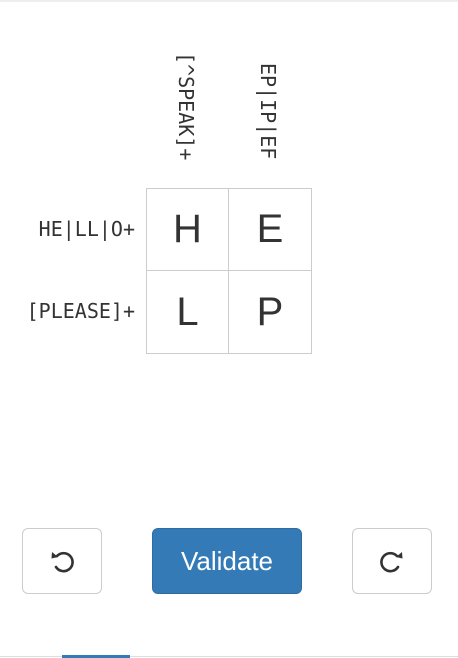  I want to click on grid-cell-r1-c1: H, so click(188, 230).